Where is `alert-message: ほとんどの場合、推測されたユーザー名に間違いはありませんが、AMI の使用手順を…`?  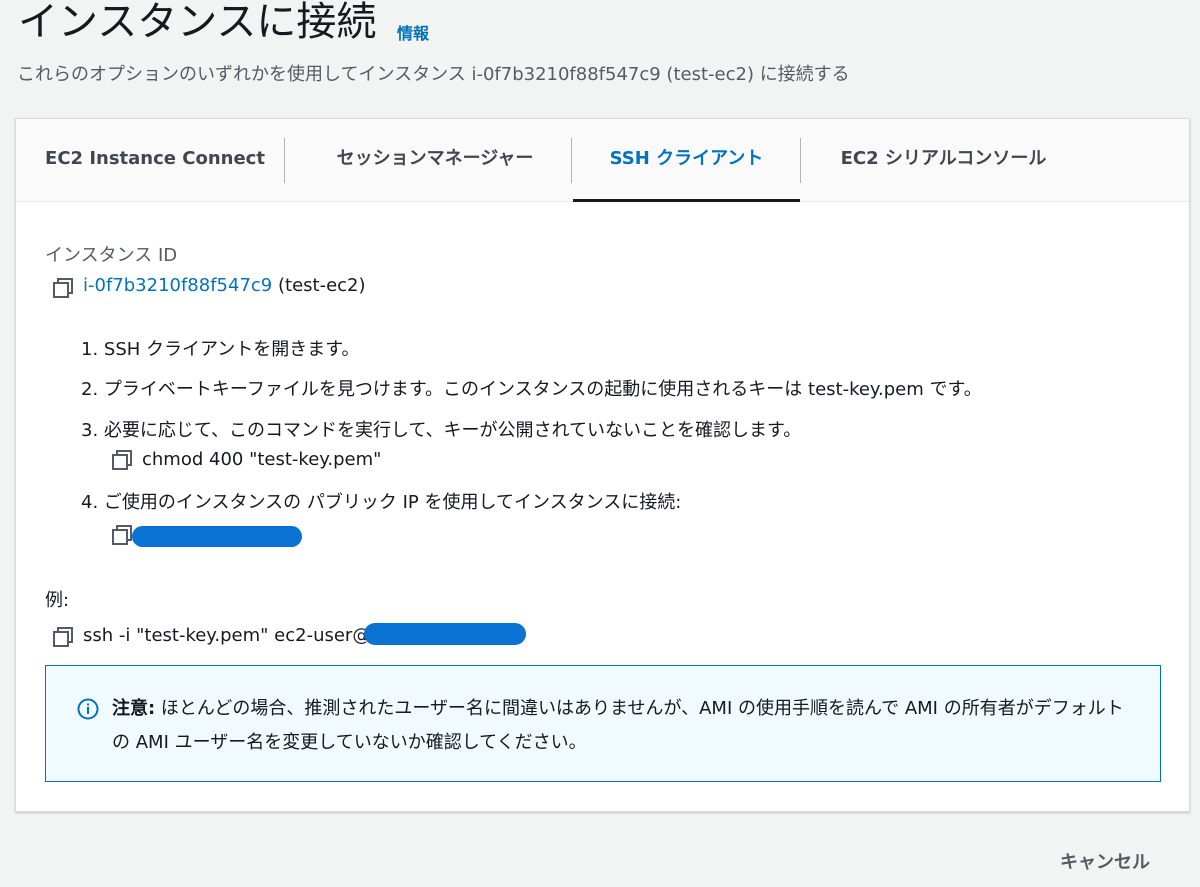 alert-message: ほとんどの場合、推測されたユーザー名に間違いはありませんが、AMI の使用手順を… is located at coordinates (618, 725).